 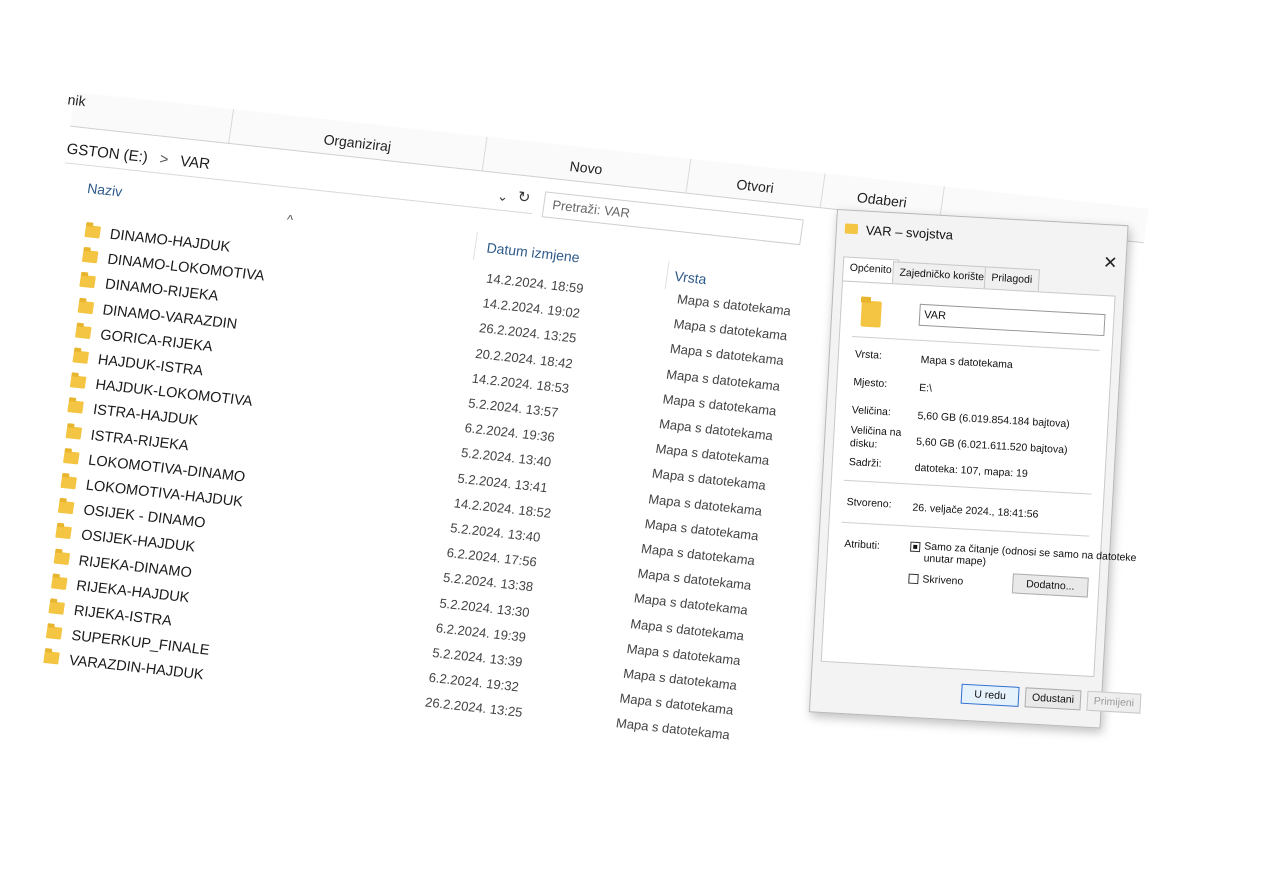 I want to click on date-modified: 5.2.2024. 13:38, so click(x=488, y=582).